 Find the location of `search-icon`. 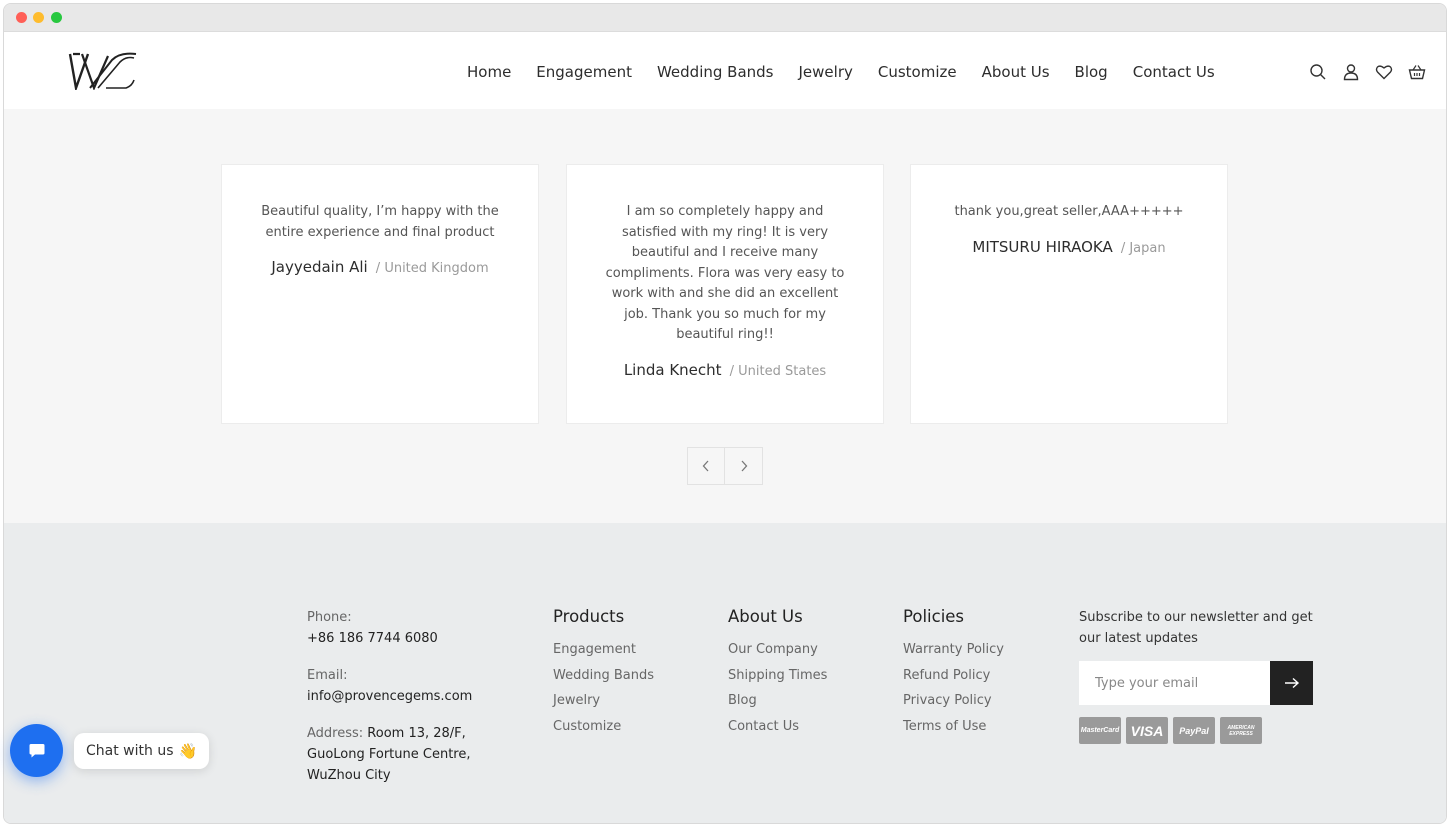

search-icon is located at coordinates (1318, 72).